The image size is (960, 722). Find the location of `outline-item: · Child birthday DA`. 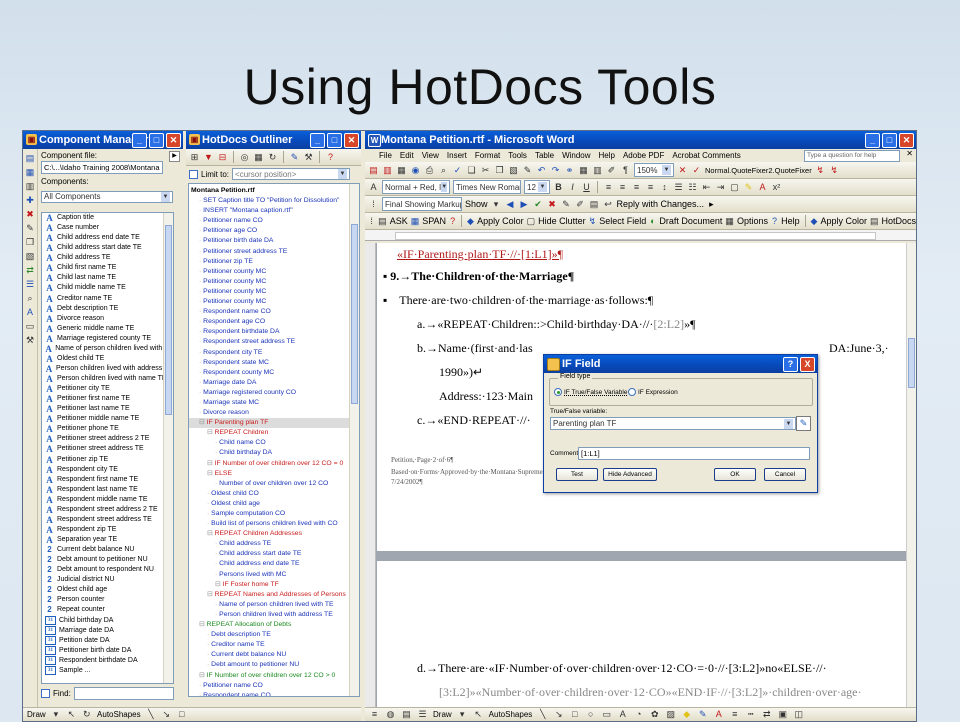

outline-item: · Child birthday DA is located at coordinates (274, 453).